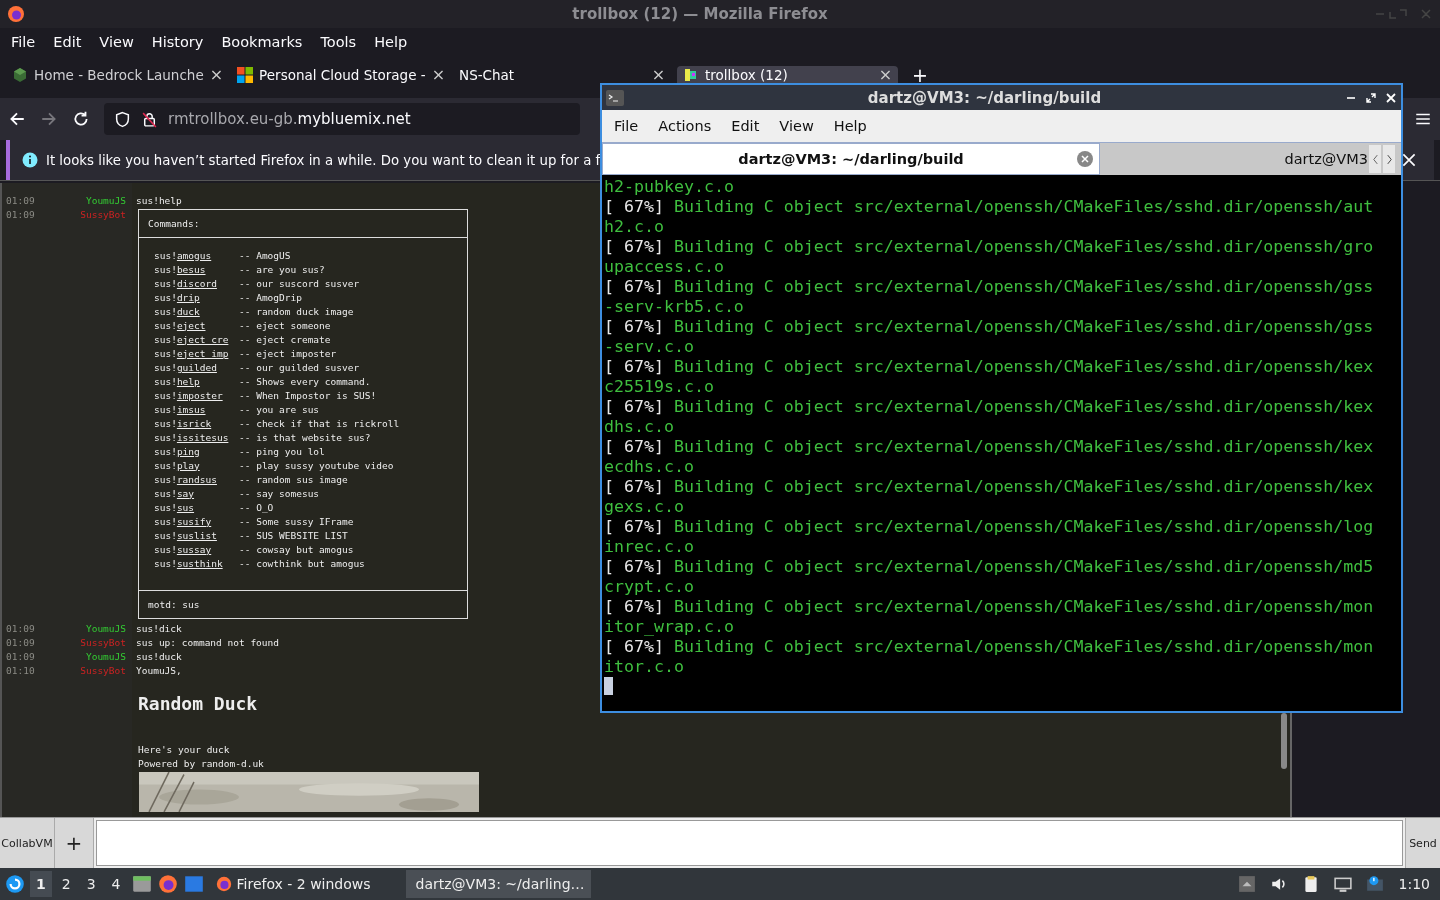 Image resolution: width=1440 pixels, height=900 pixels. I want to click on command-link: sus, so click(185, 507).